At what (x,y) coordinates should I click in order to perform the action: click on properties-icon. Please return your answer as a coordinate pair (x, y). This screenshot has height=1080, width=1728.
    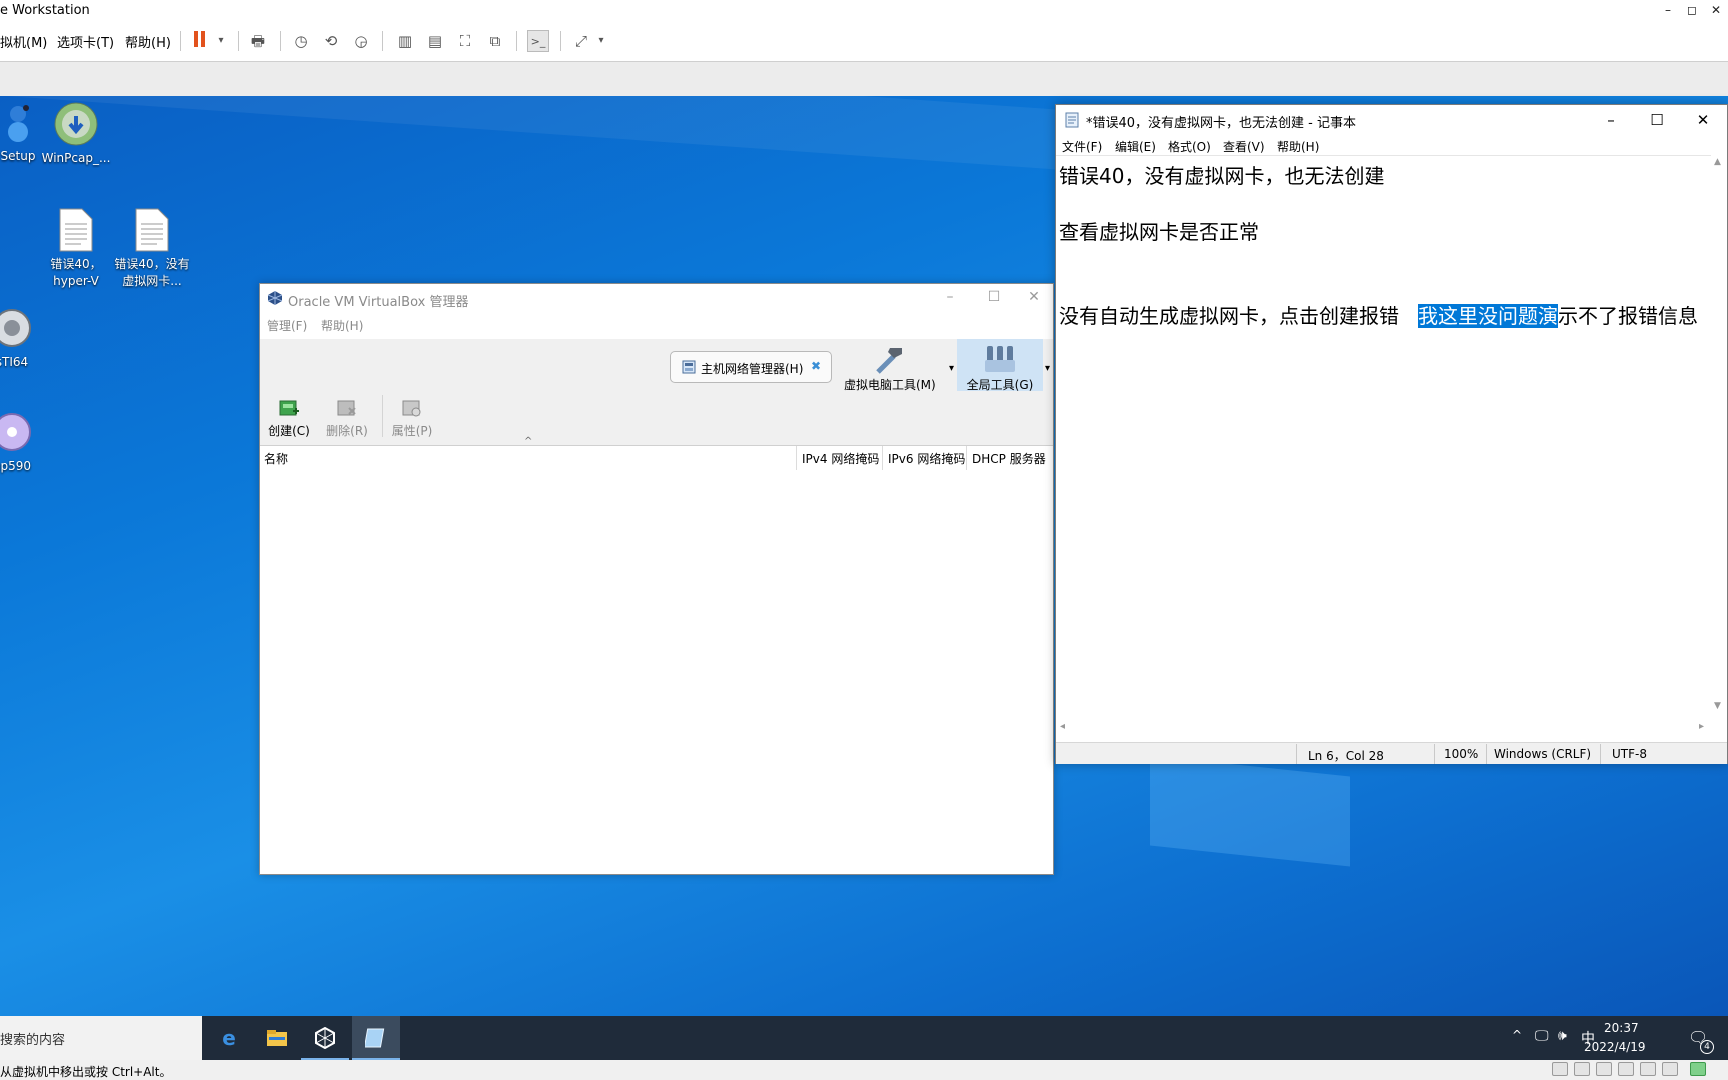
    Looking at the image, I should click on (412, 409).